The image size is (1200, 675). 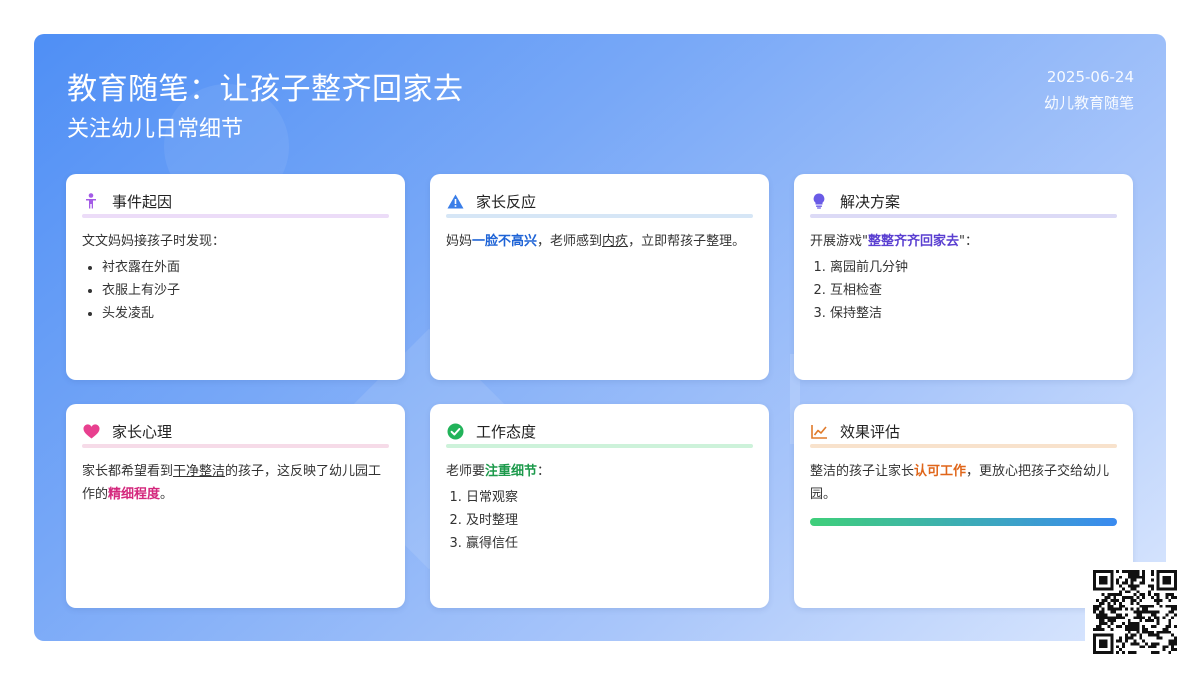 What do you see at coordinates (1135, 612) in the screenshot?
I see `qr-code` at bounding box center [1135, 612].